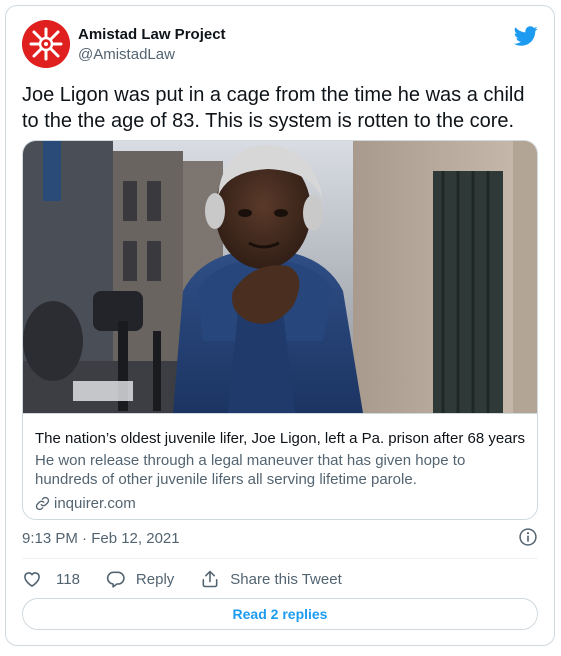  I want to click on action-bar: 118 Reply Share this Tweet, so click(195, 579).